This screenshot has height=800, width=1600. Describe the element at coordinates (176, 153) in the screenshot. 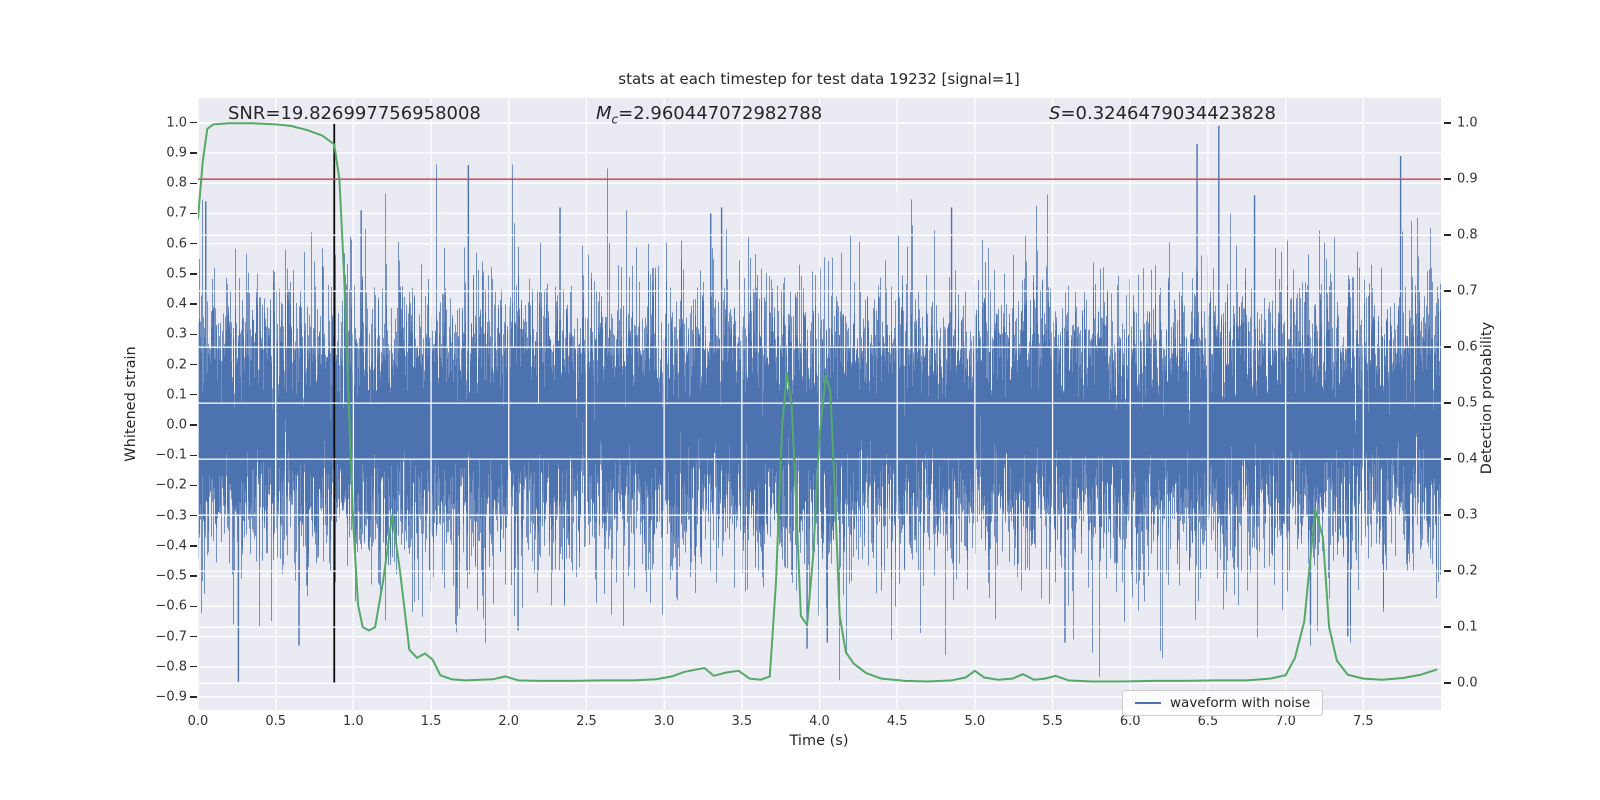

I see `left-tick-label: 0.9` at that location.